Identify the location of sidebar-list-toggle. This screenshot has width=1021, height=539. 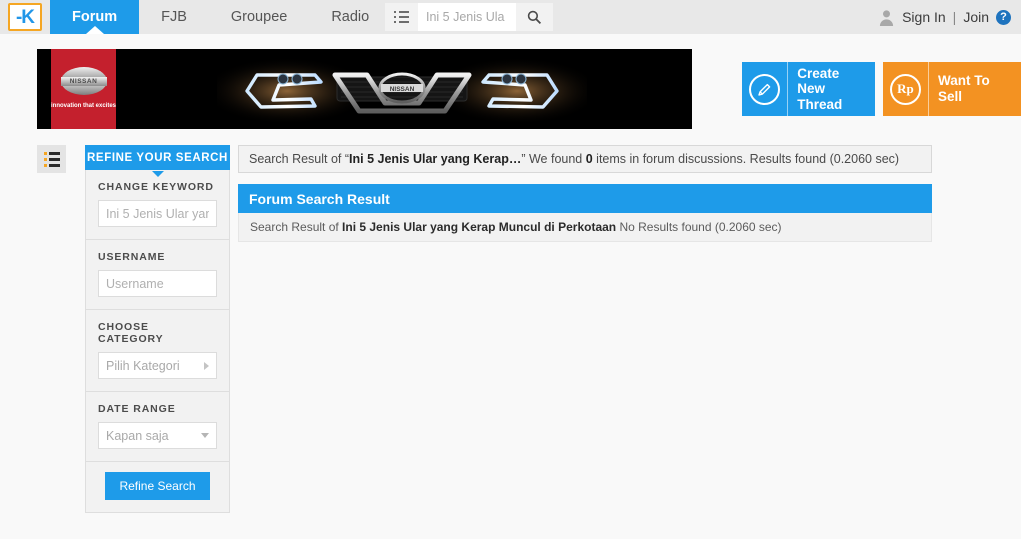
(51, 159).